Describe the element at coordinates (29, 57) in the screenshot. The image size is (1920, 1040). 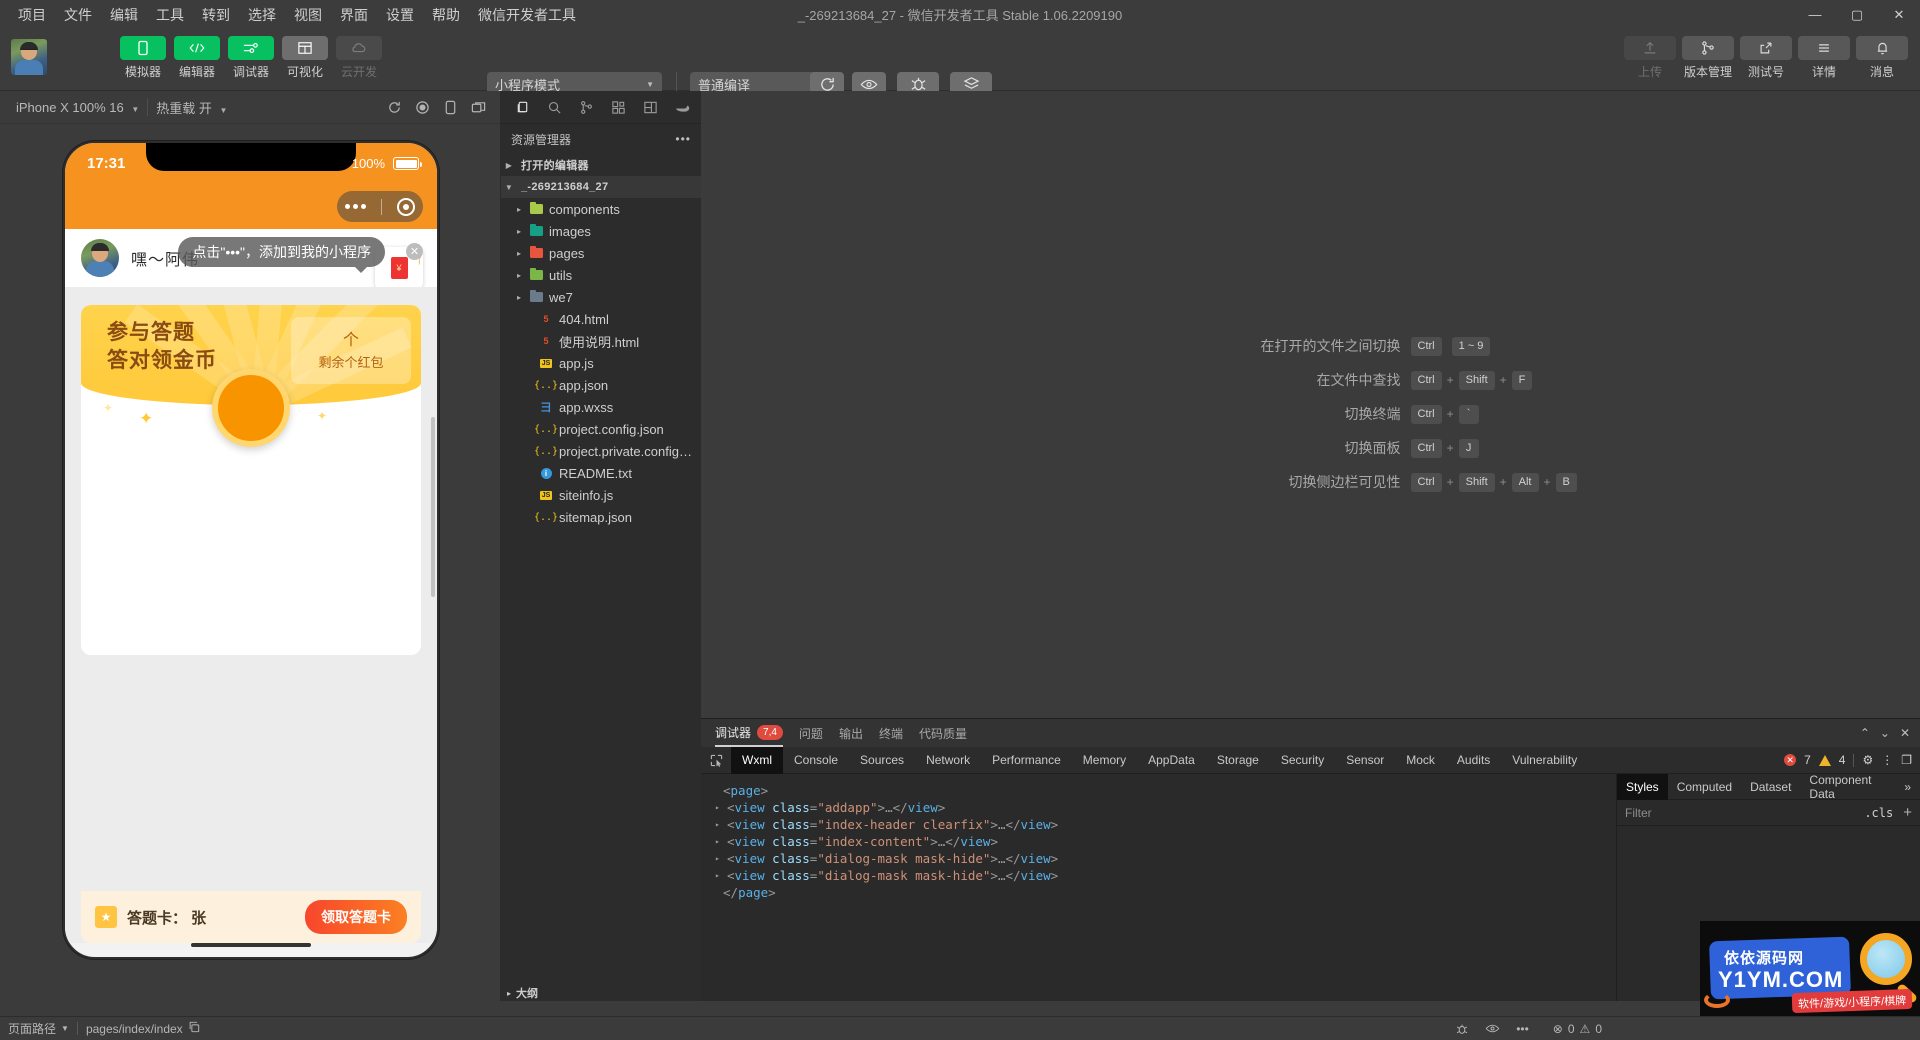
I see `user-avatar` at that location.